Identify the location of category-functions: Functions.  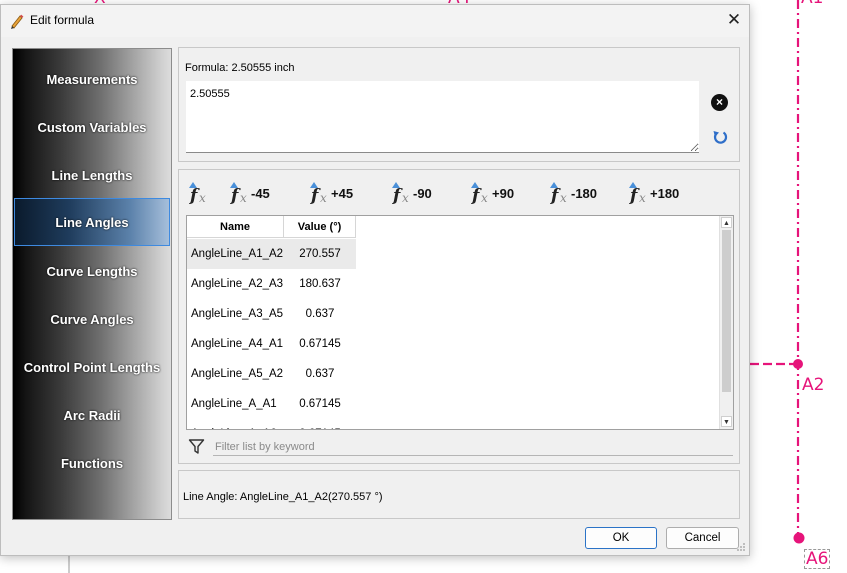
(92, 464).